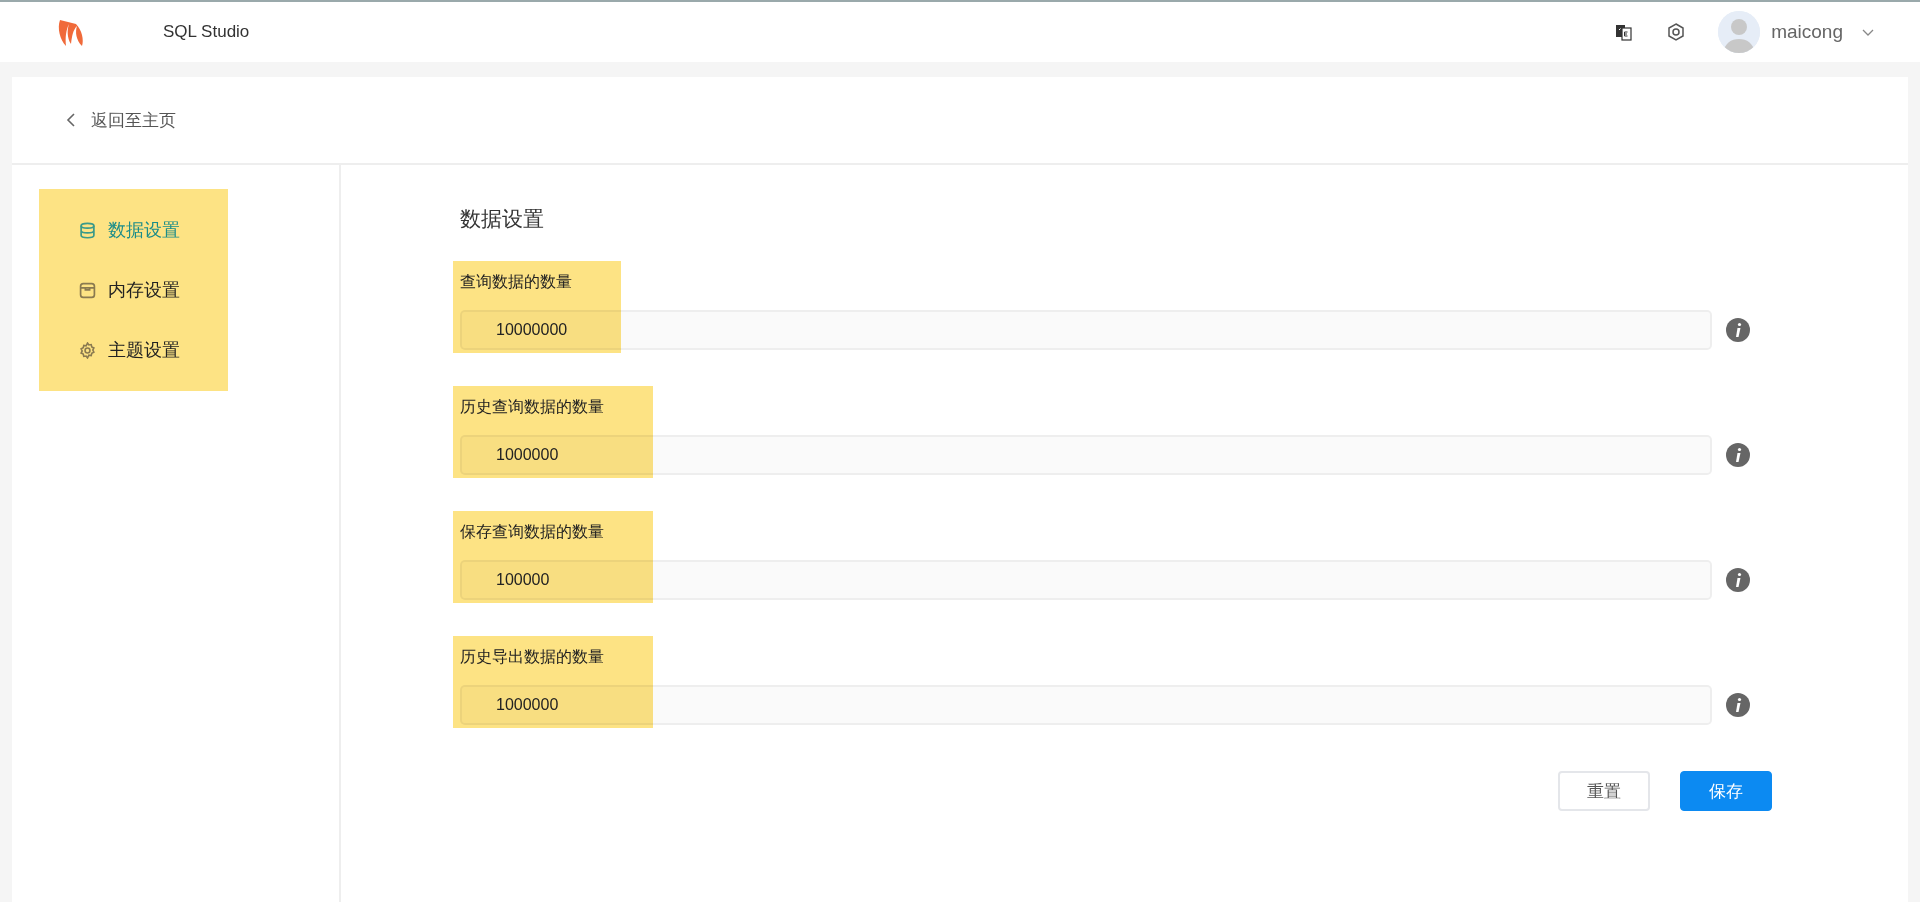 The width and height of the screenshot is (1920, 902). What do you see at coordinates (206, 32) in the screenshot?
I see `app-name: SQL Studio` at bounding box center [206, 32].